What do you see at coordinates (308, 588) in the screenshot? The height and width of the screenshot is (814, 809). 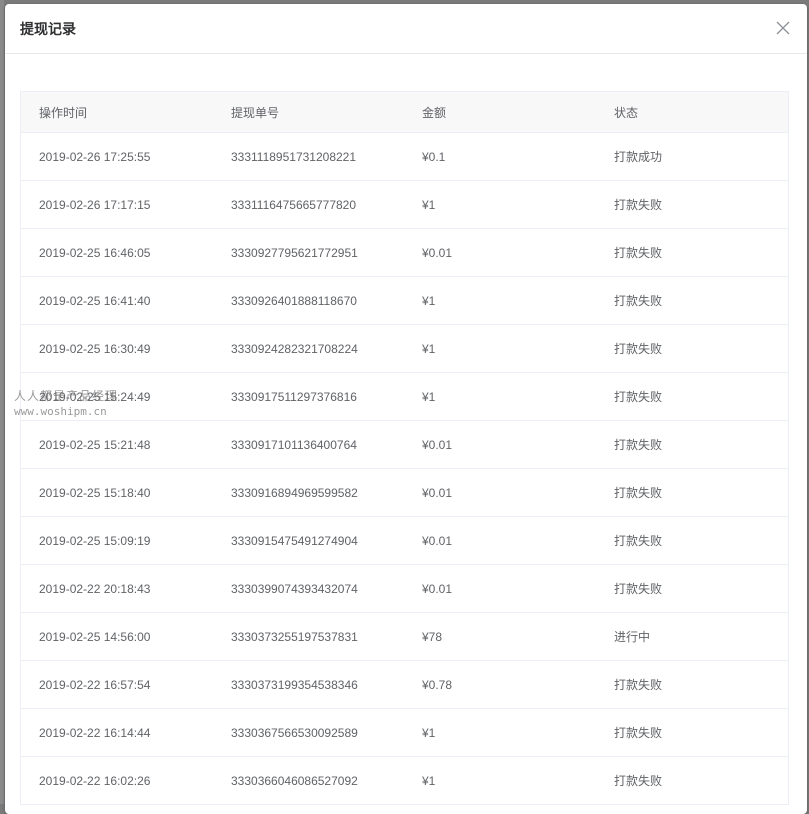 I see `cell-order-number: 3330399074393432074` at bounding box center [308, 588].